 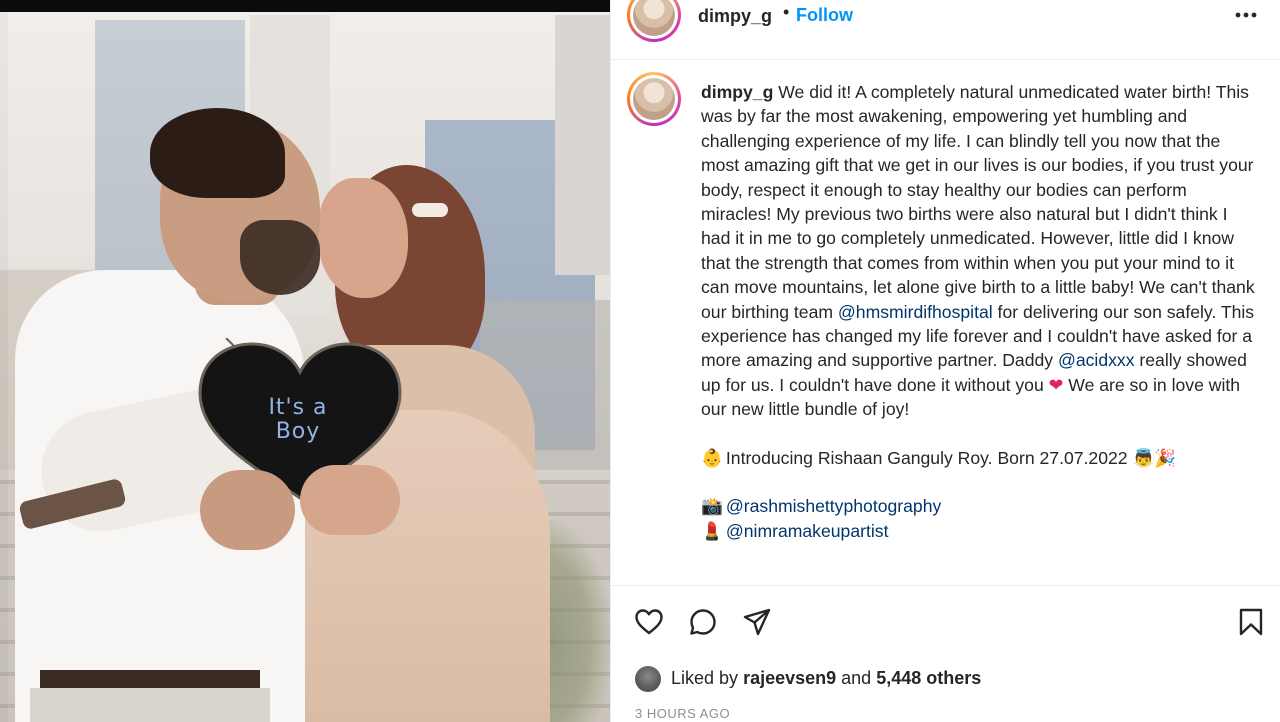 I want to click on more-options-button, so click(x=1246, y=16).